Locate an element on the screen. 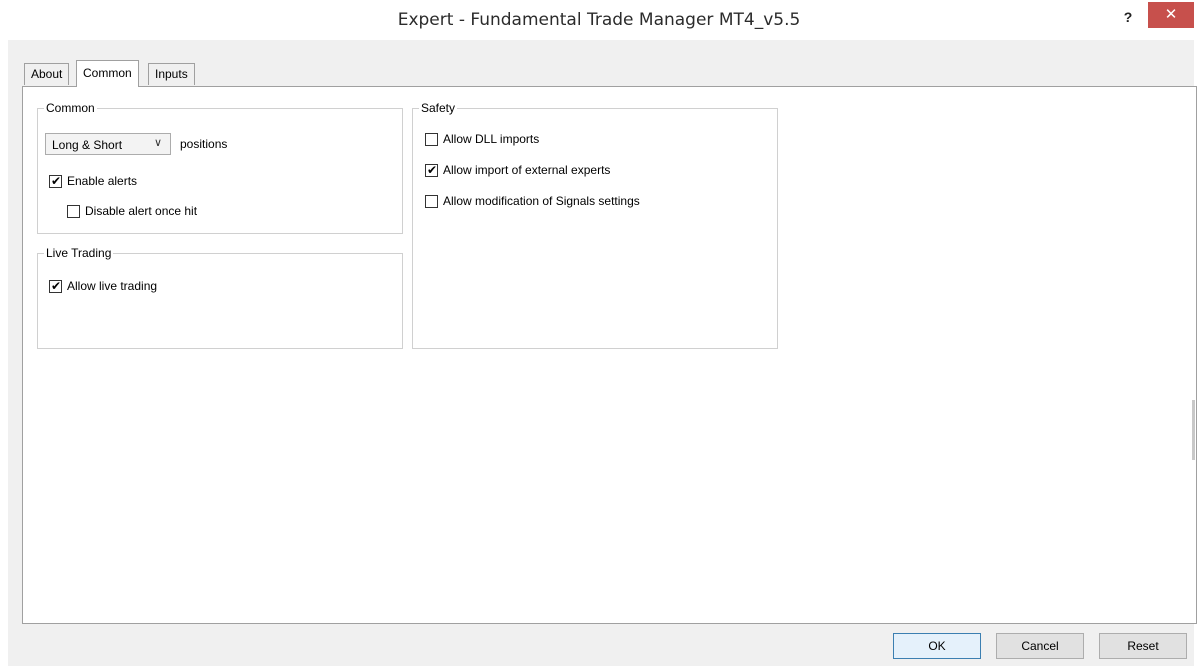  positions-label: positions is located at coordinates (204, 144).